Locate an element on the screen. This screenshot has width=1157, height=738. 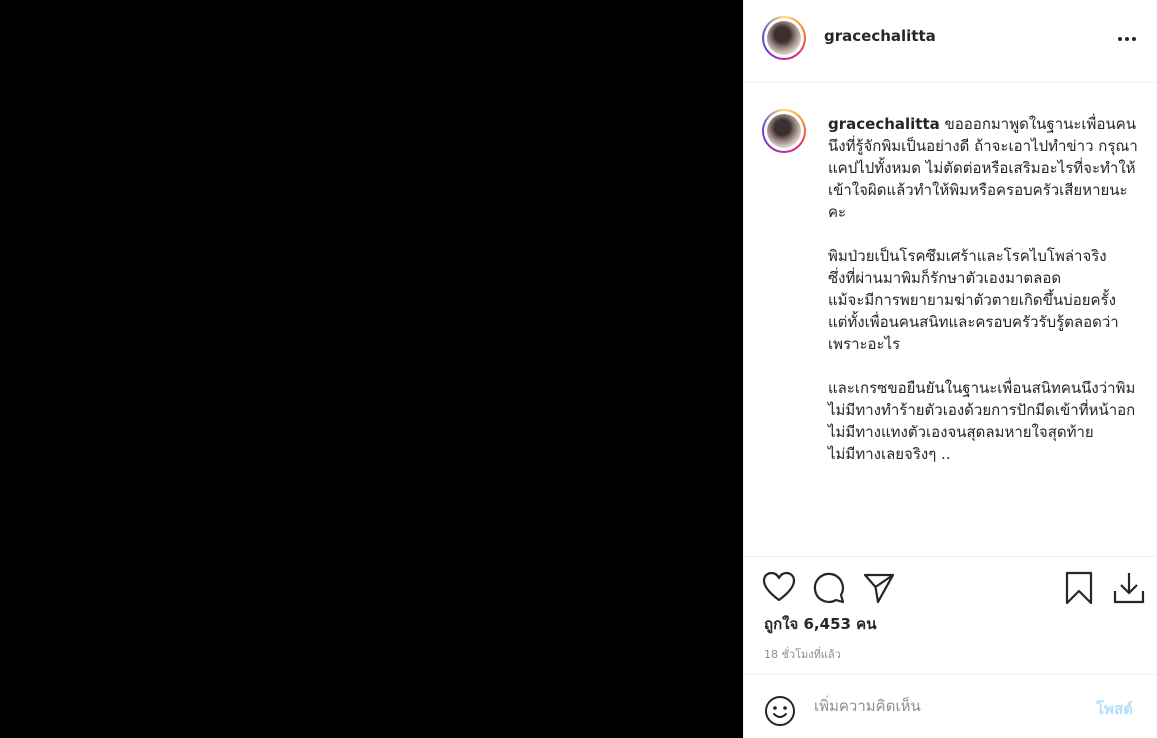
comment-input is located at coordinates (944, 706).